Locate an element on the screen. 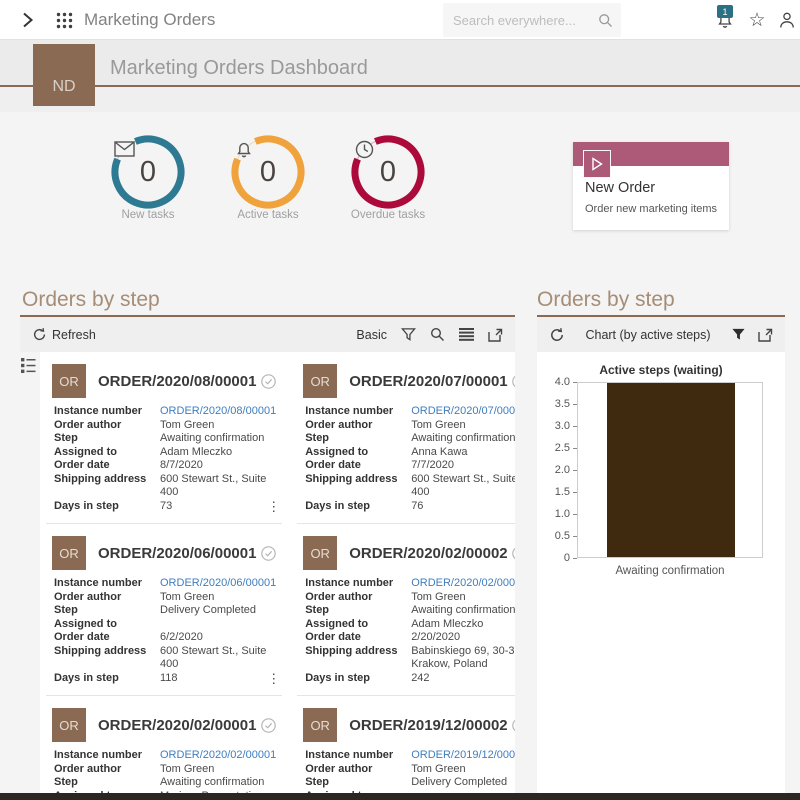 This screenshot has height=800, width=800. chart-toolbar: Chart (by active steps) is located at coordinates (661, 334).